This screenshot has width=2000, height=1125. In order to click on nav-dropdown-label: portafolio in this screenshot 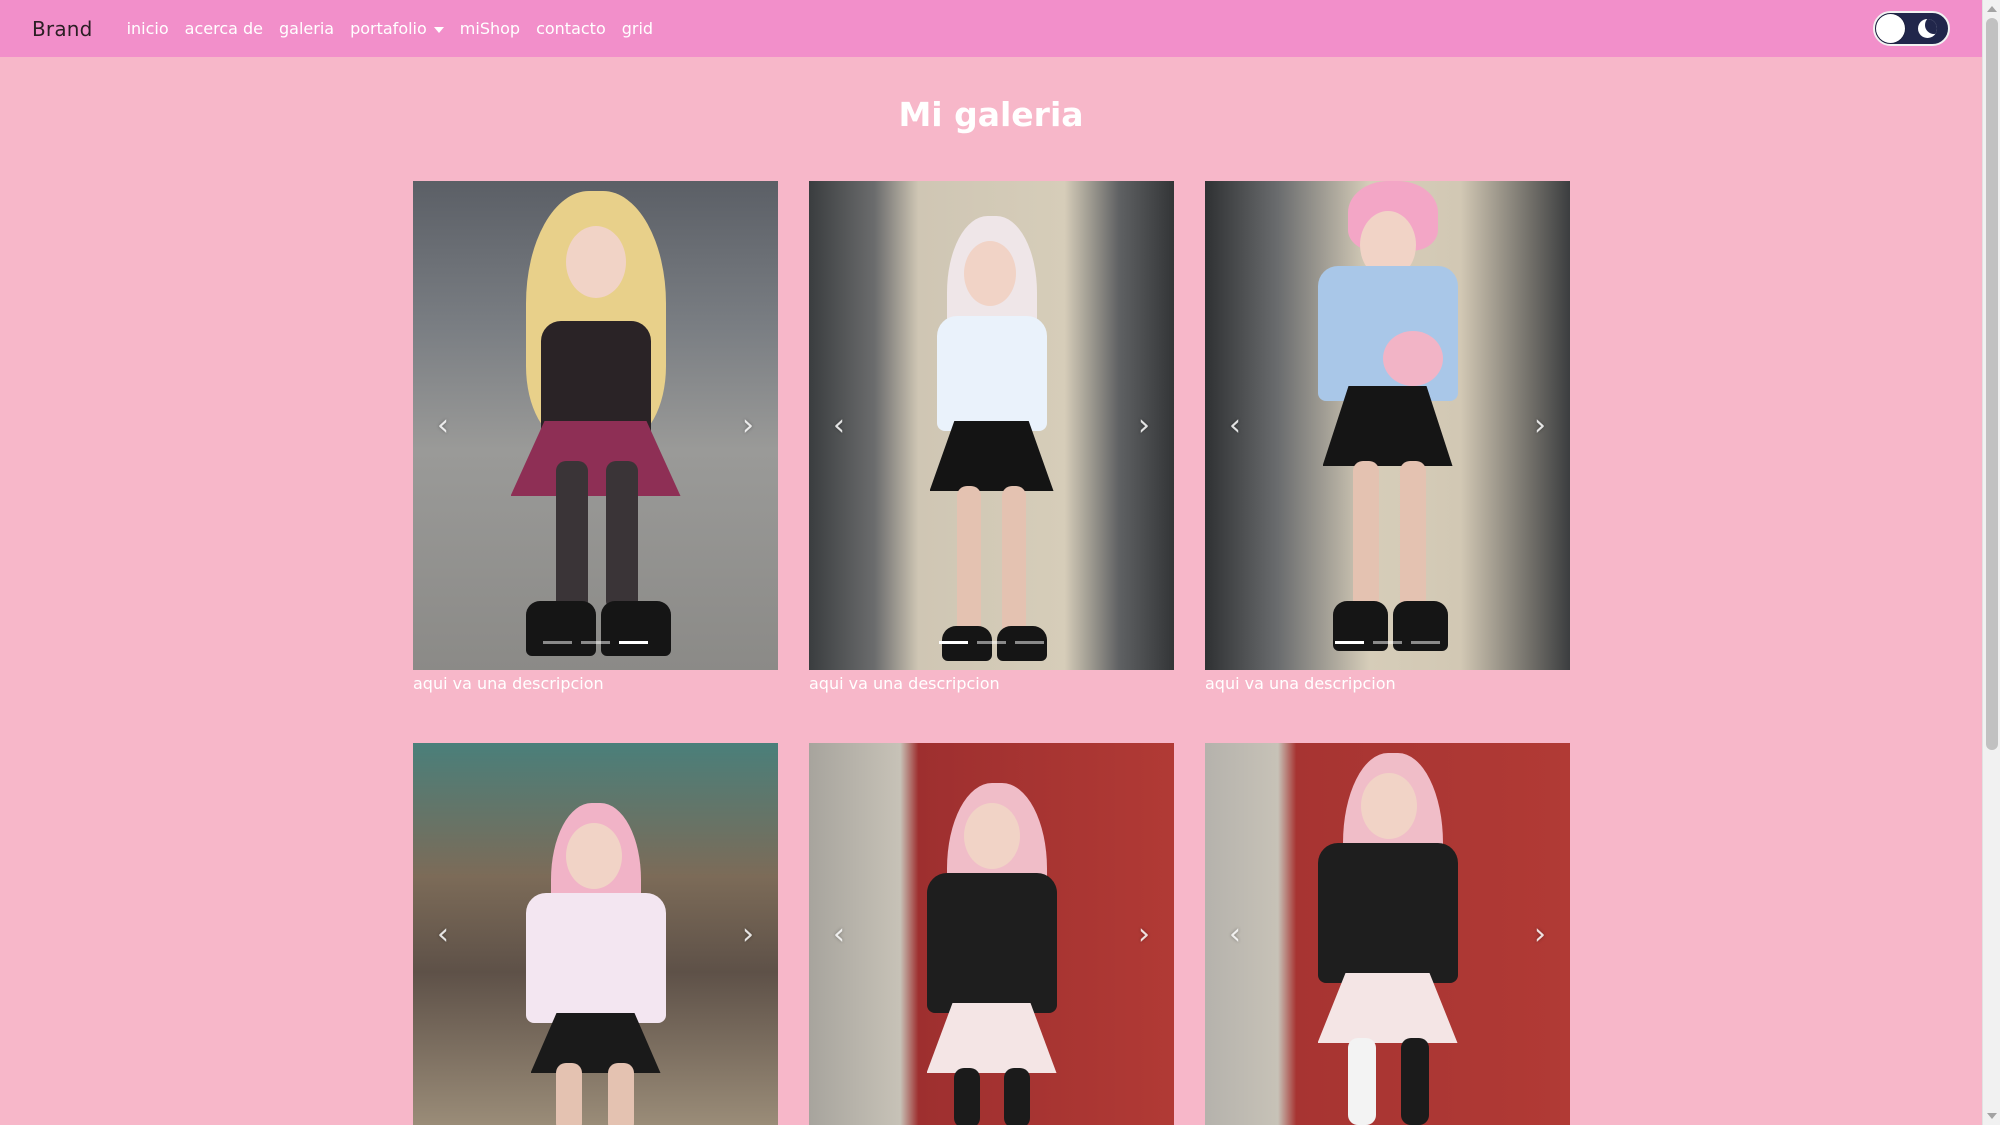, I will do `click(388, 28)`.